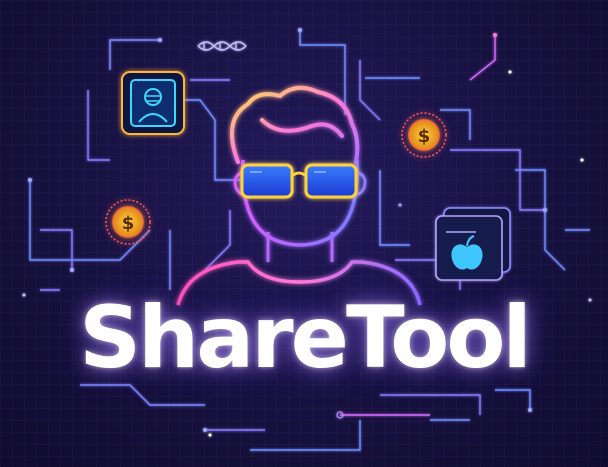  What do you see at coordinates (473, 244) in the screenshot?
I see `apple-file-icon` at bounding box center [473, 244].